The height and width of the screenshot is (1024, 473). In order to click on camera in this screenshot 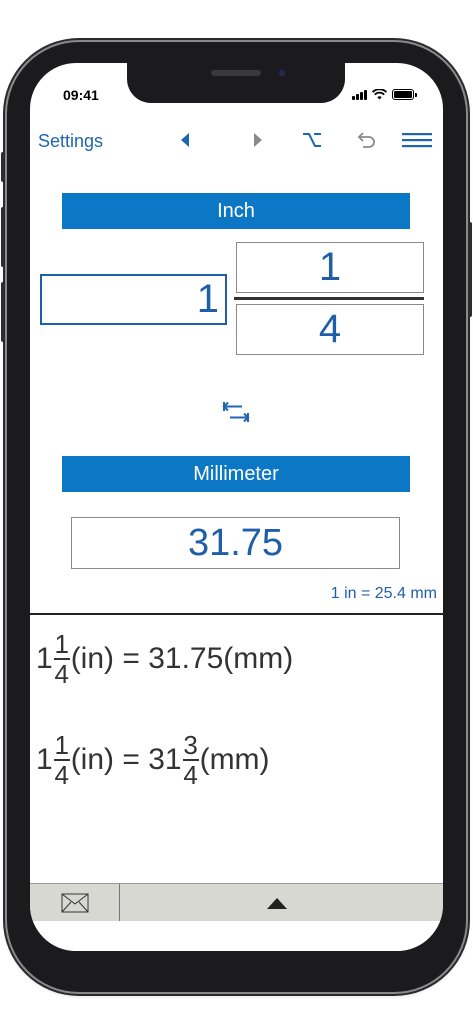, I will do `click(282, 73)`.